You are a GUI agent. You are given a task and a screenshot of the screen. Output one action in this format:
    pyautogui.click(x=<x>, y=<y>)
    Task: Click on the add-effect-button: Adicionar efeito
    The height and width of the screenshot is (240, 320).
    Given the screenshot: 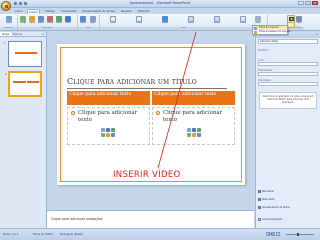 What is the action you would take?
    pyautogui.click(x=288, y=41)
    